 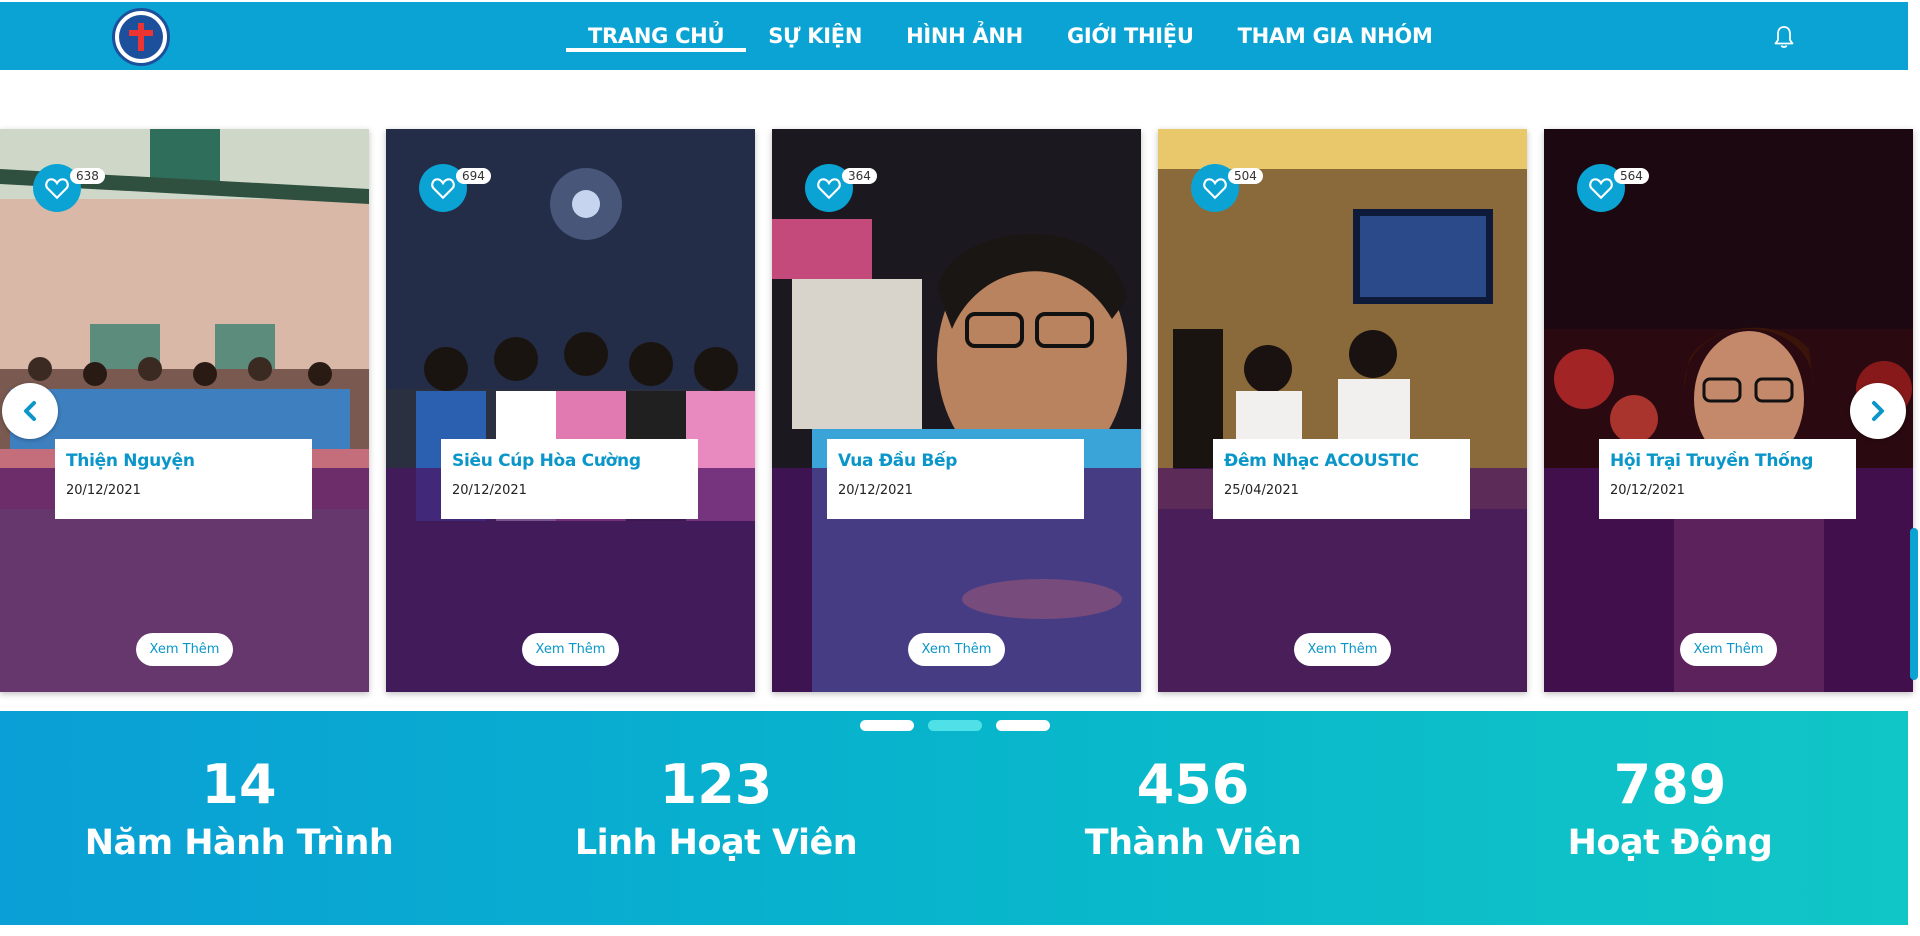 What do you see at coordinates (87, 176) in the screenshot?
I see `like-count: 638` at bounding box center [87, 176].